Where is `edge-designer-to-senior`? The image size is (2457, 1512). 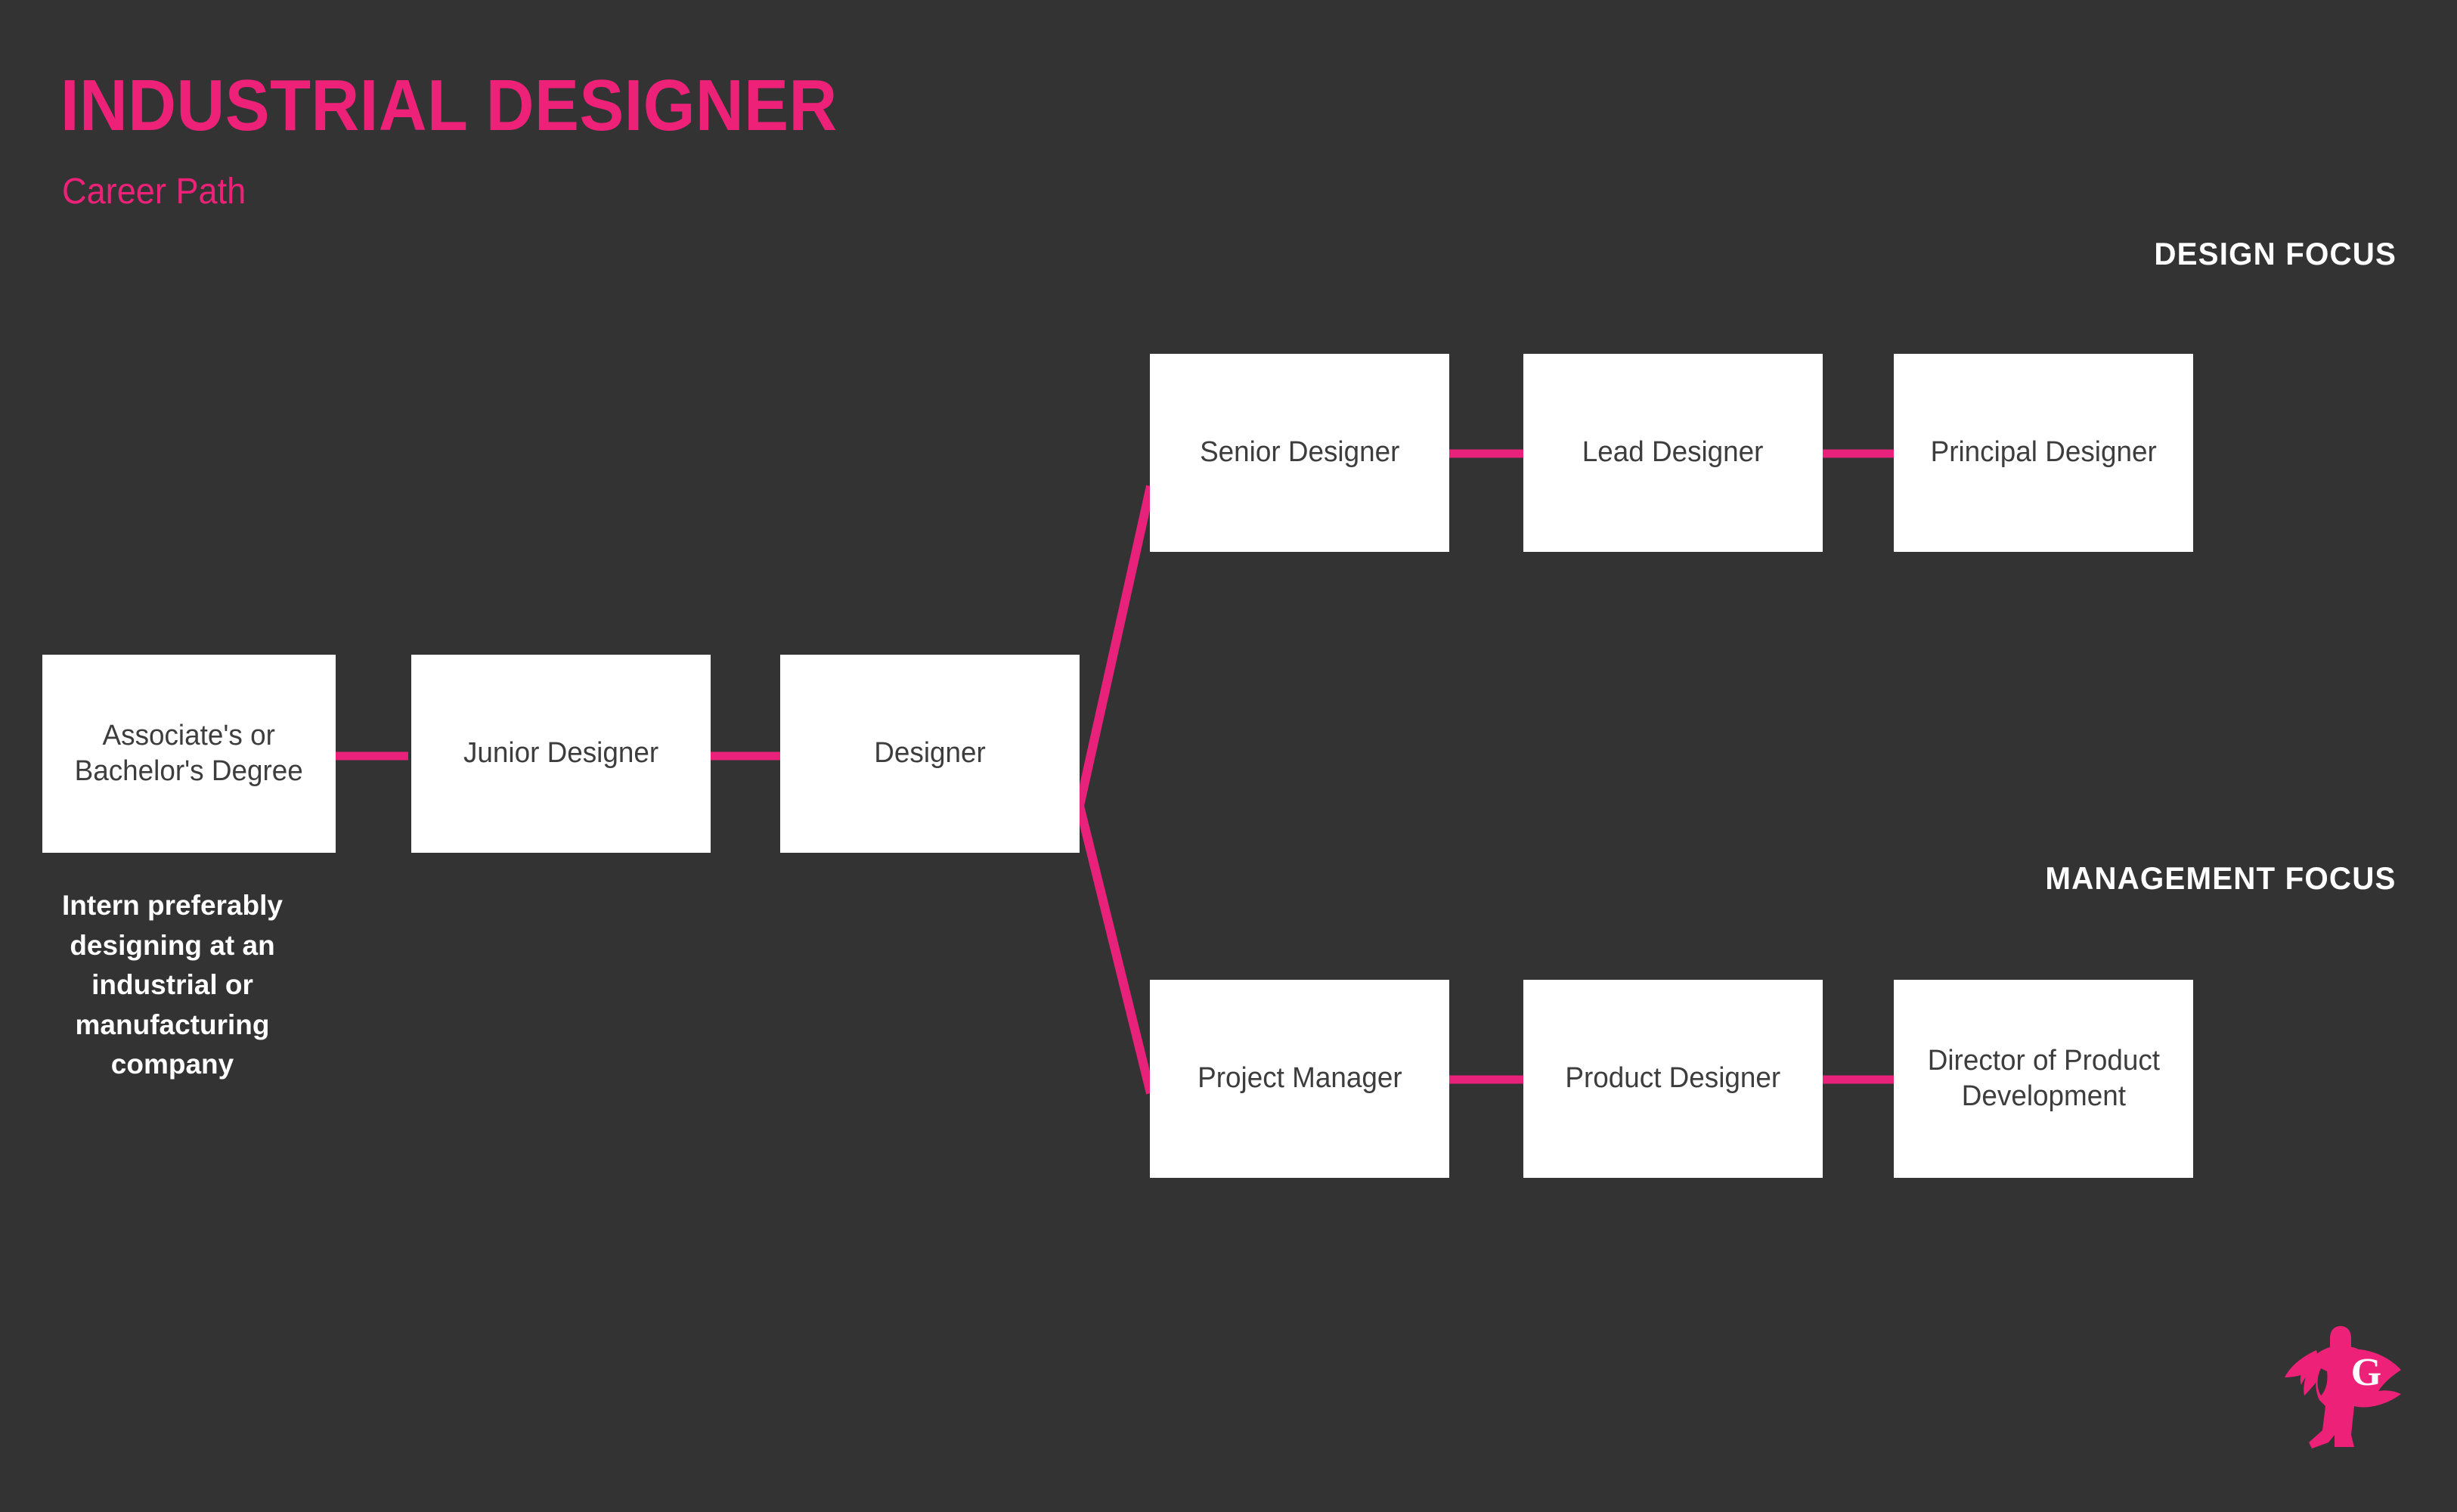 edge-designer-to-senior is located at coordinates (1115, 646).